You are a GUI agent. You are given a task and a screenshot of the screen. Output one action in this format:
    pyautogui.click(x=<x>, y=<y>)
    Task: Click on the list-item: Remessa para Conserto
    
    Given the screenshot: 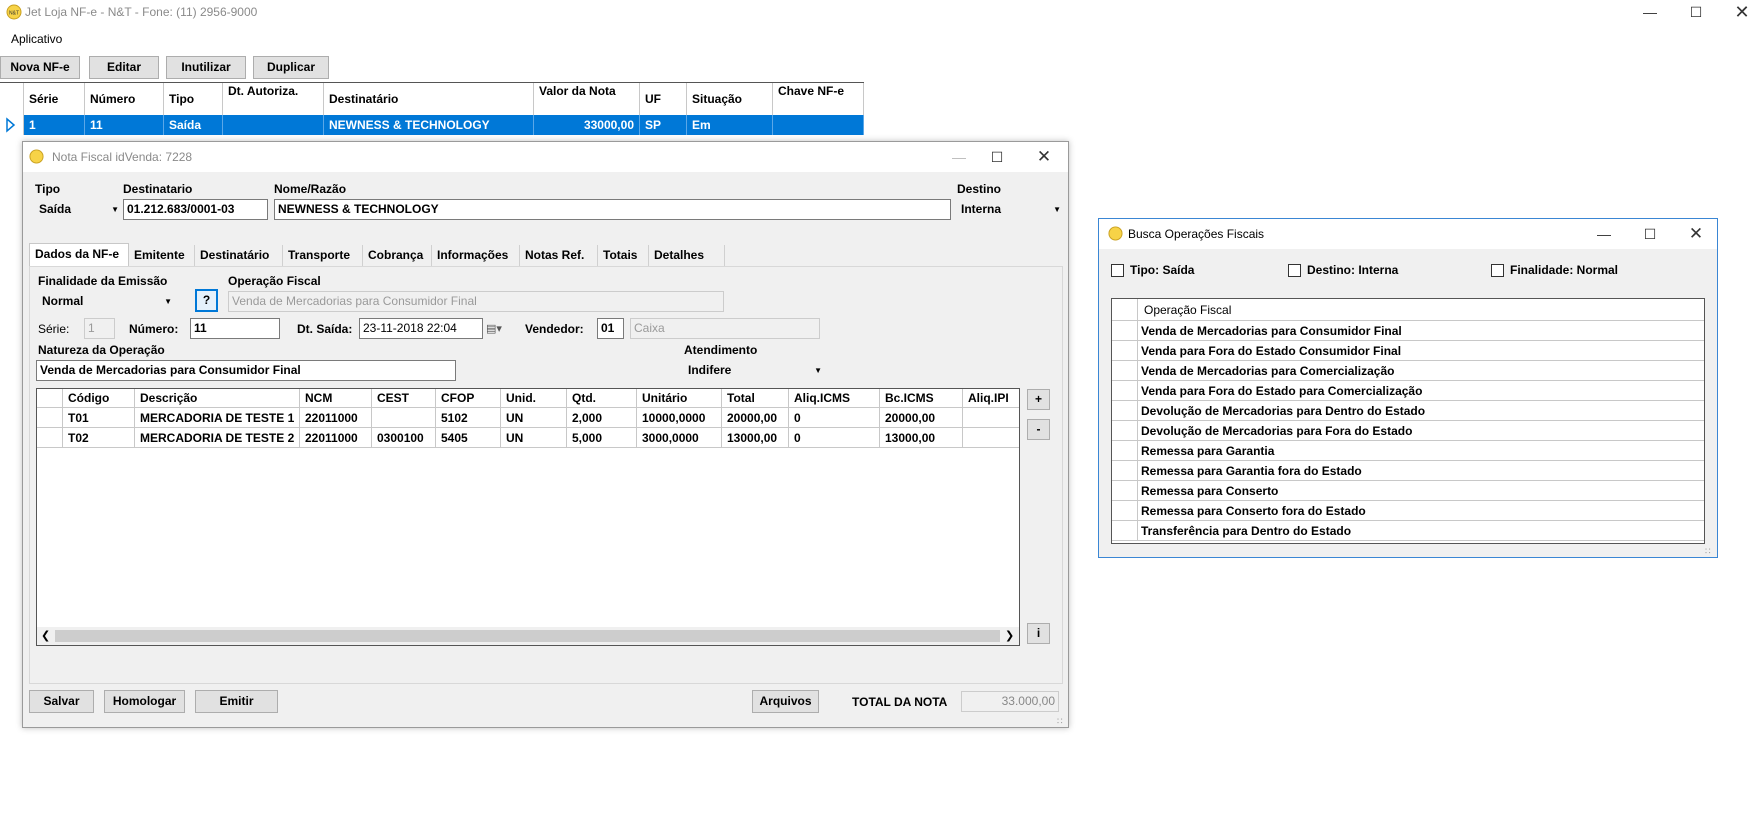 What is the action you would take?
    pyautogui.click(x=1408, y=491)
    